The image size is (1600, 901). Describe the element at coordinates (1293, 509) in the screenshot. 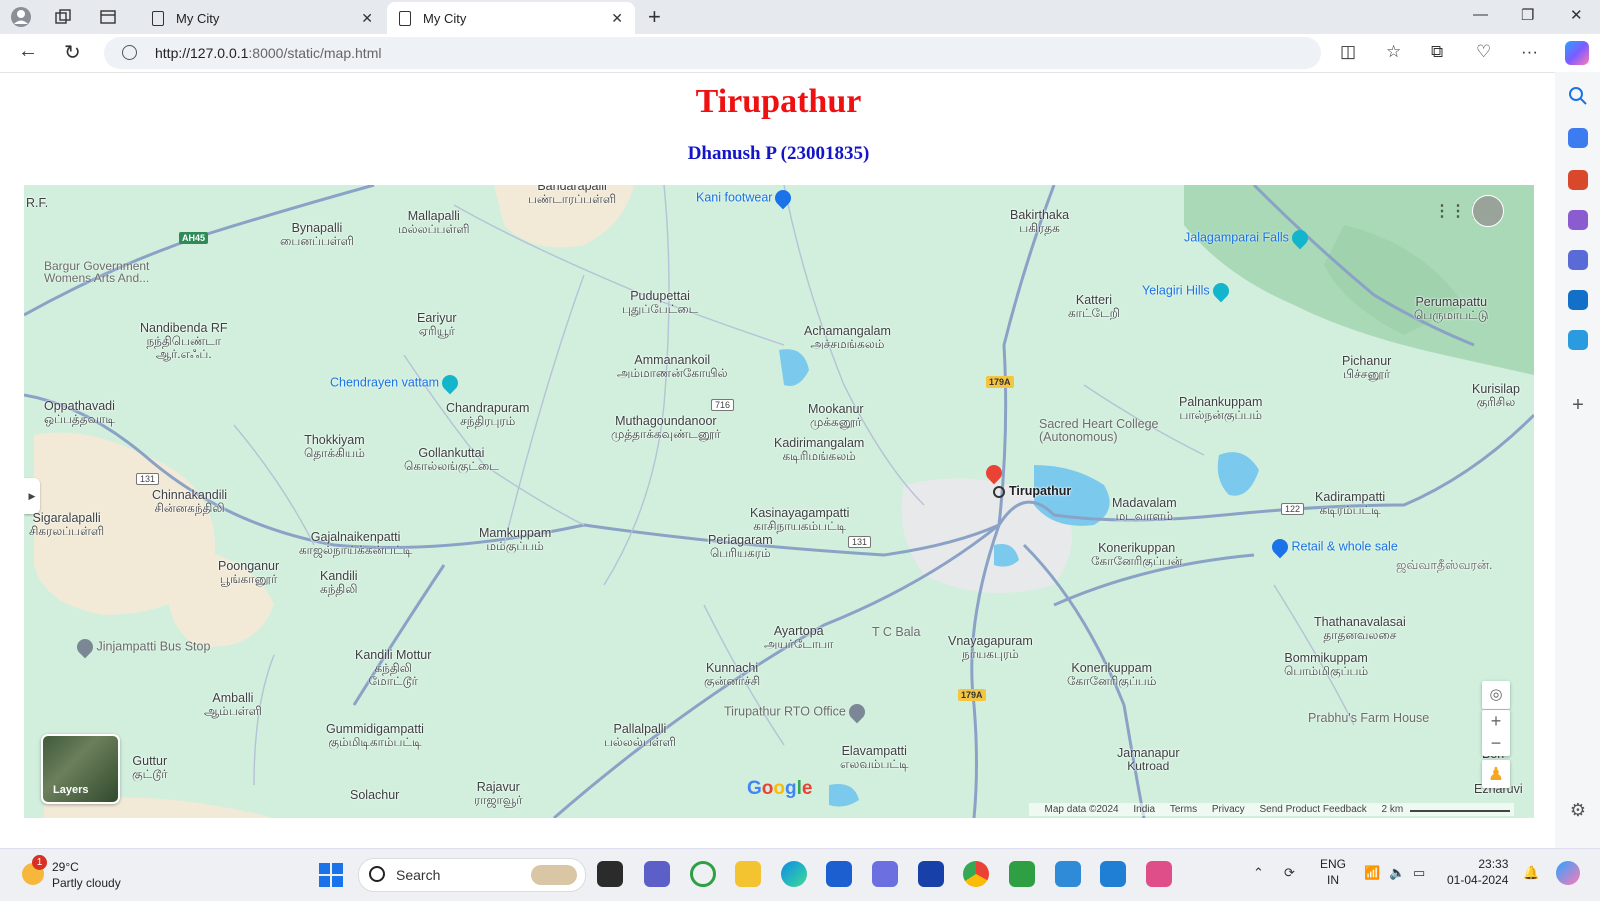

I see `road-shield: 122` at that location.